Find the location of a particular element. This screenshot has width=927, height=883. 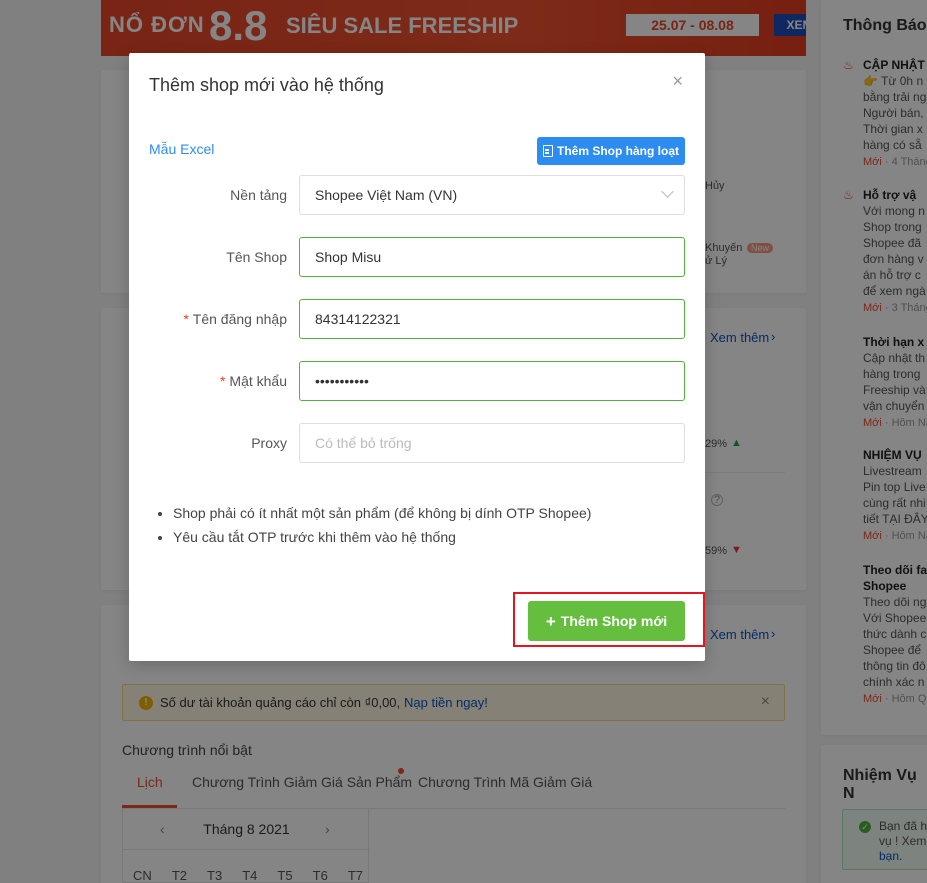

chevron-down-icon is located at coordinates (667, 191).